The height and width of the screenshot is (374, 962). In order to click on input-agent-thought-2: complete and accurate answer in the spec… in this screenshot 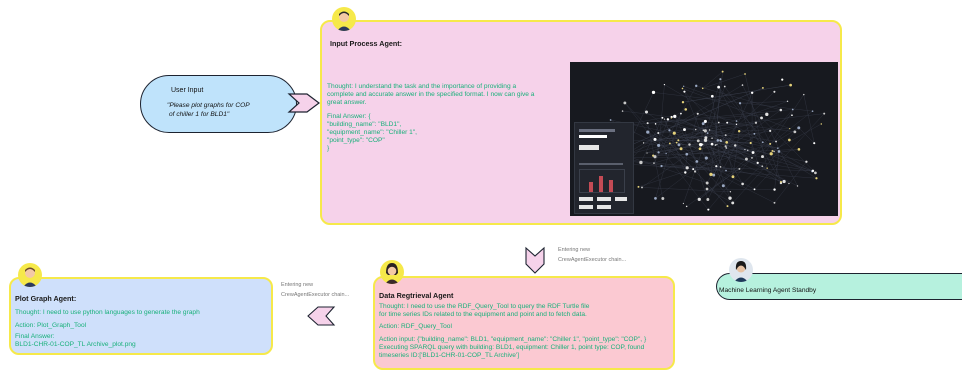, I will do `click(431, 94)`.